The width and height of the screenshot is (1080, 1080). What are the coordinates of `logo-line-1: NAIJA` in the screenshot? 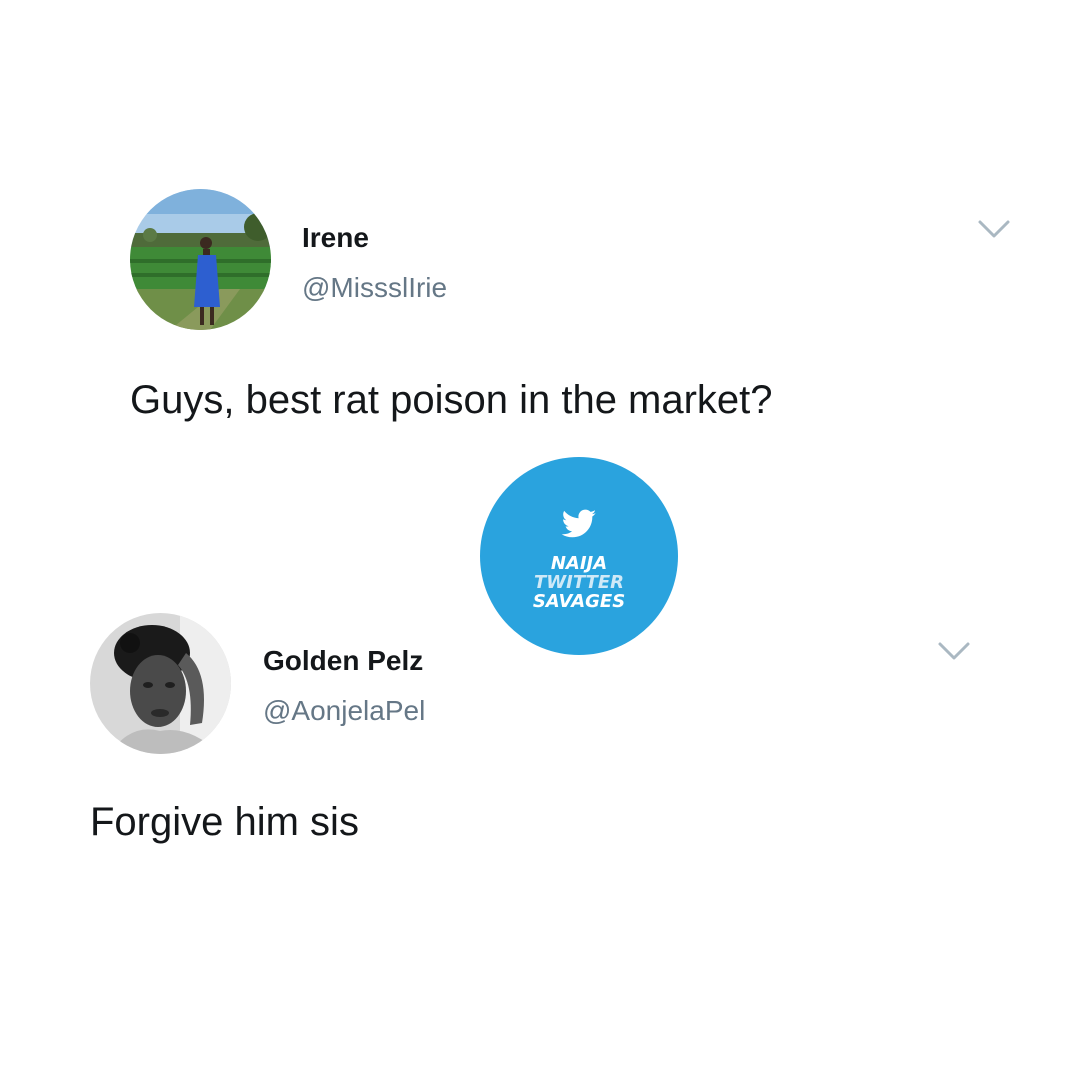 It's located at (579, 563).